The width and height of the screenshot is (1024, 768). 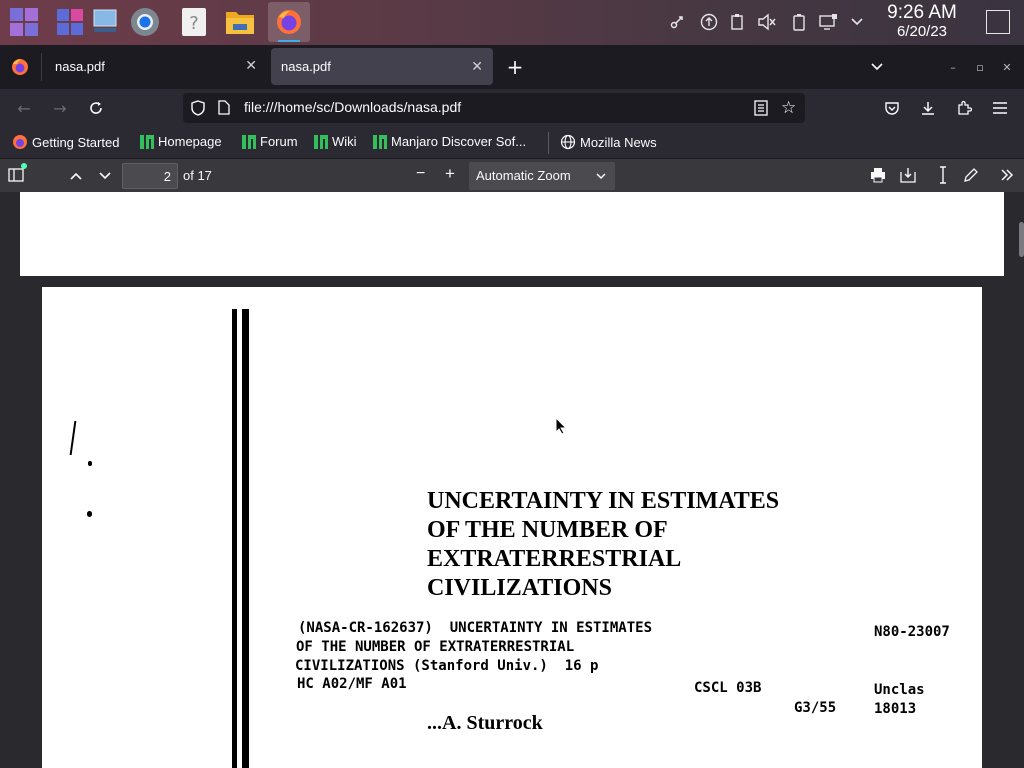 What do you see at coordinates (561, 427) in the screenshot?
I see `mouse-pointer-icon` at bounding box center [561, 427].